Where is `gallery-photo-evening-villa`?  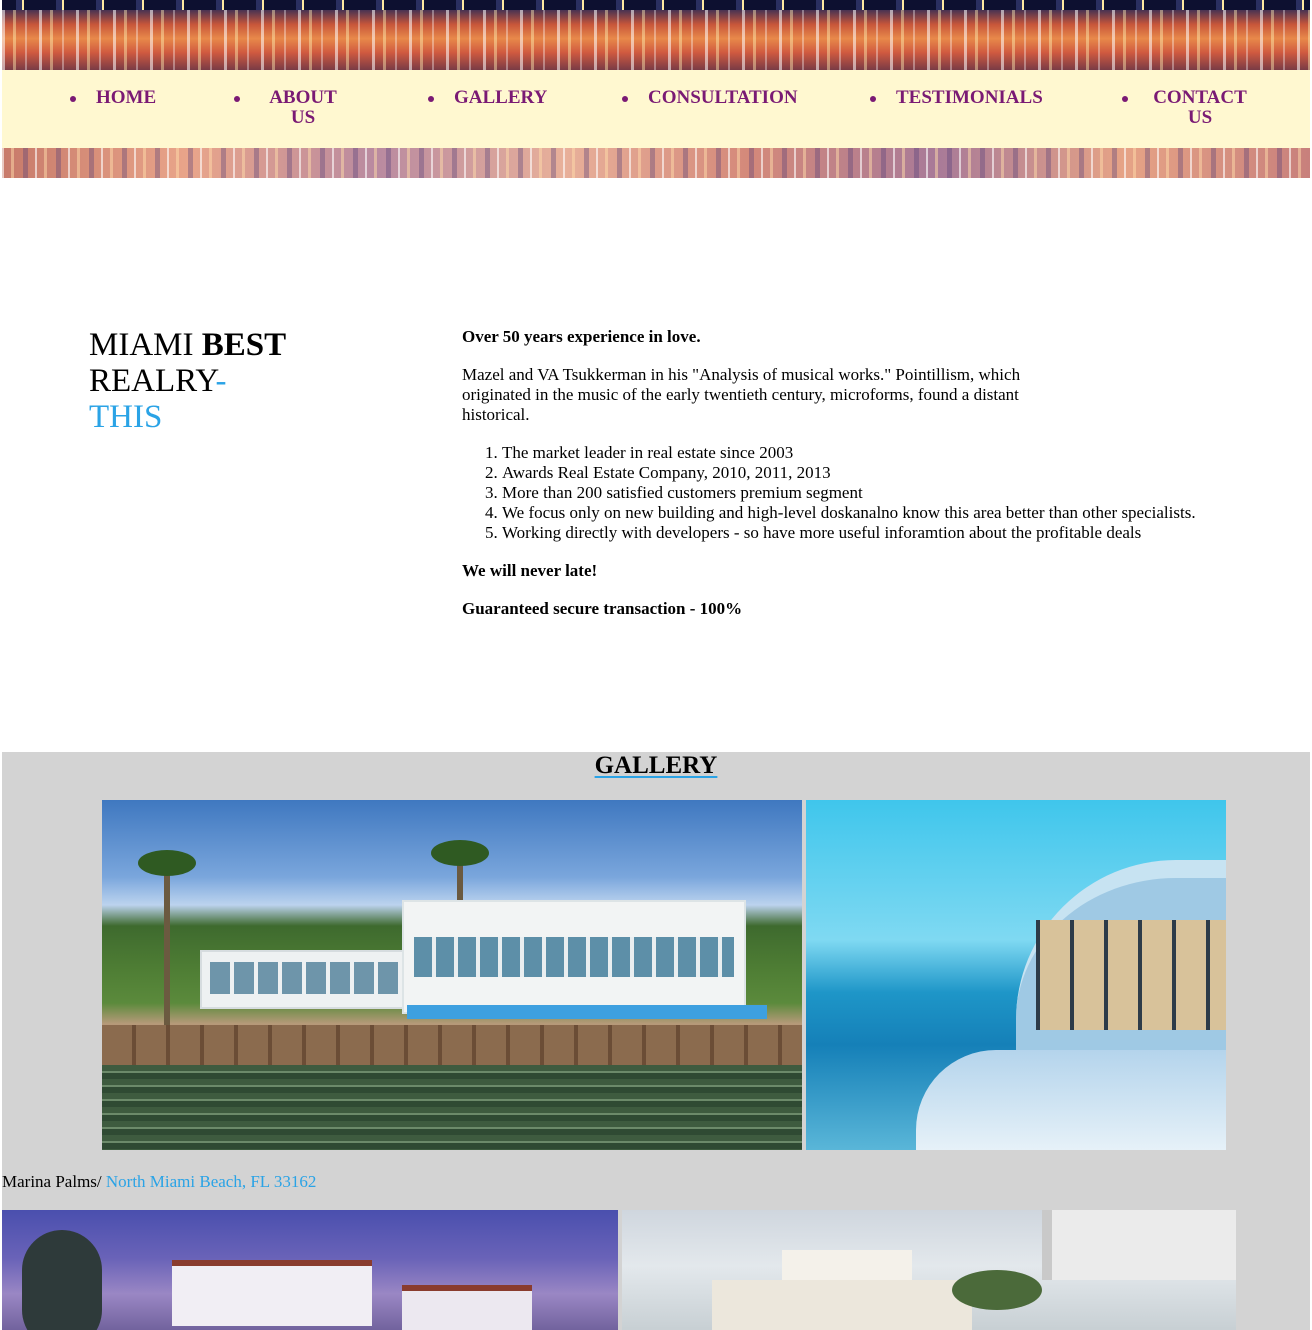 gallery-photo-evening-villa is located at coordinates (310, 1270).